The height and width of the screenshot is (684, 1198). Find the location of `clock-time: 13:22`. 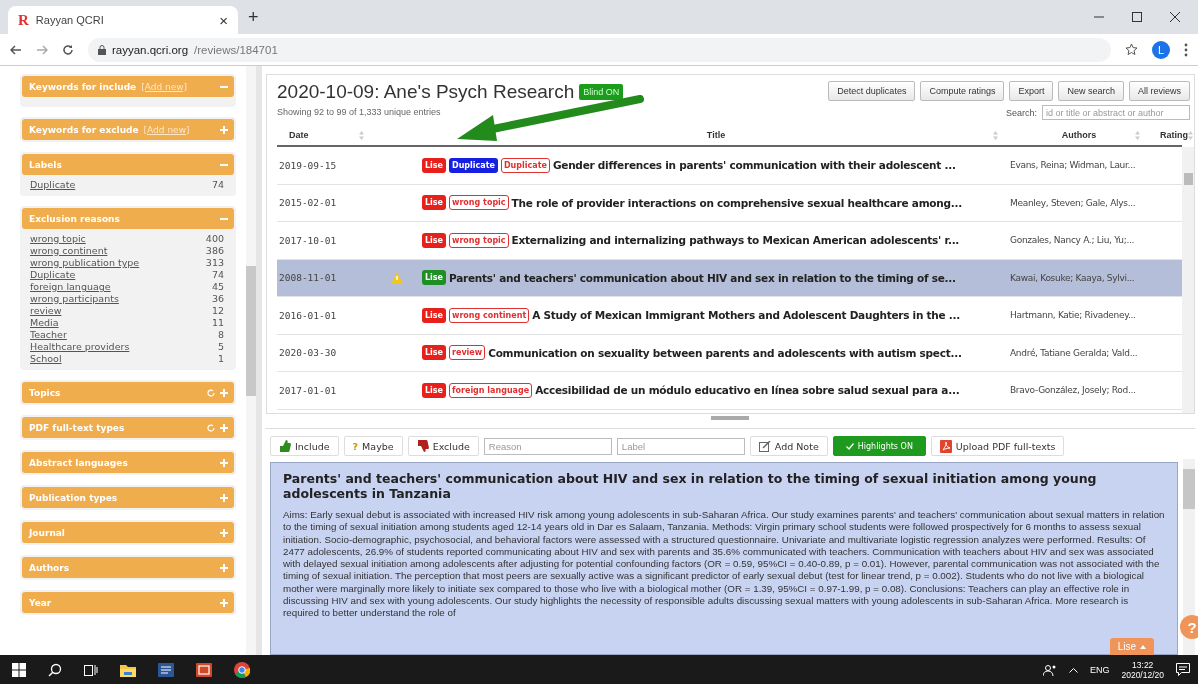

clock-time: 13:22 is located at coordinates (1143, 664).